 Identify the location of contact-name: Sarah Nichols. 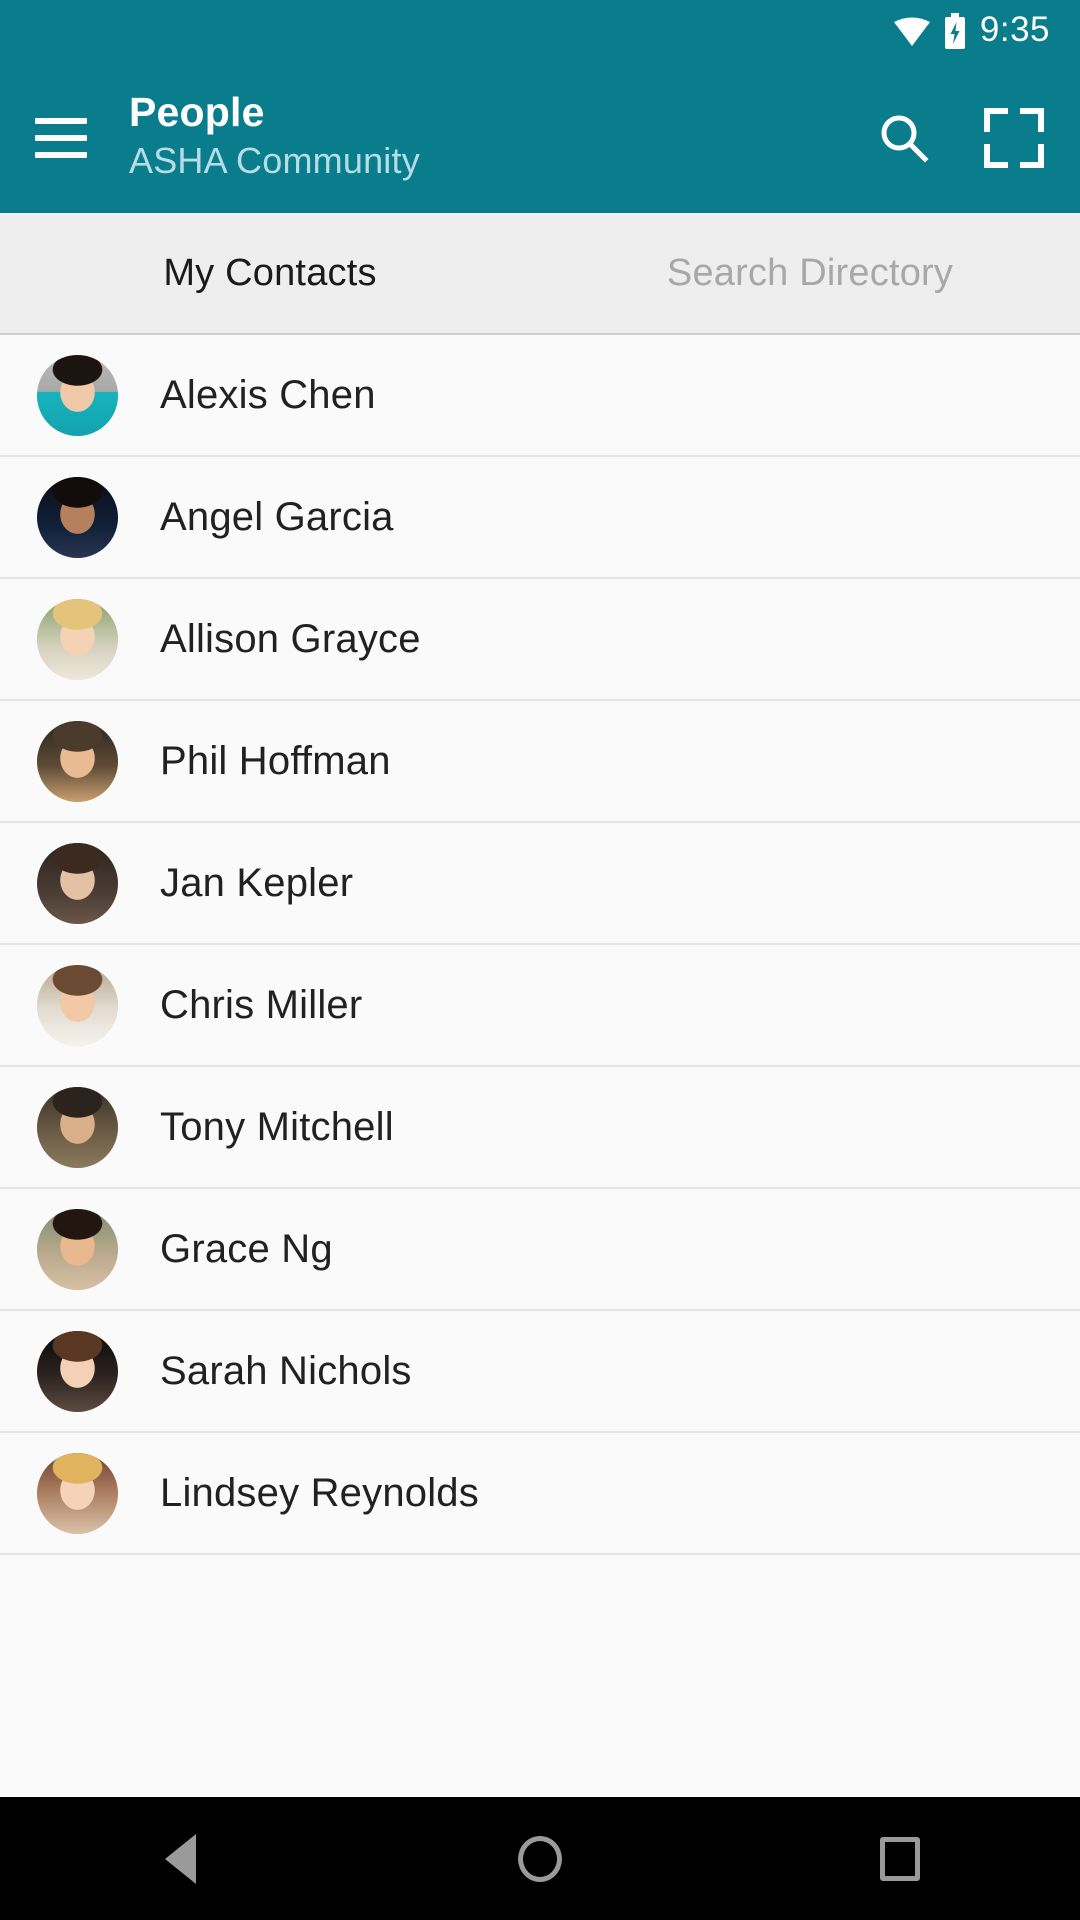
(286, 1371).